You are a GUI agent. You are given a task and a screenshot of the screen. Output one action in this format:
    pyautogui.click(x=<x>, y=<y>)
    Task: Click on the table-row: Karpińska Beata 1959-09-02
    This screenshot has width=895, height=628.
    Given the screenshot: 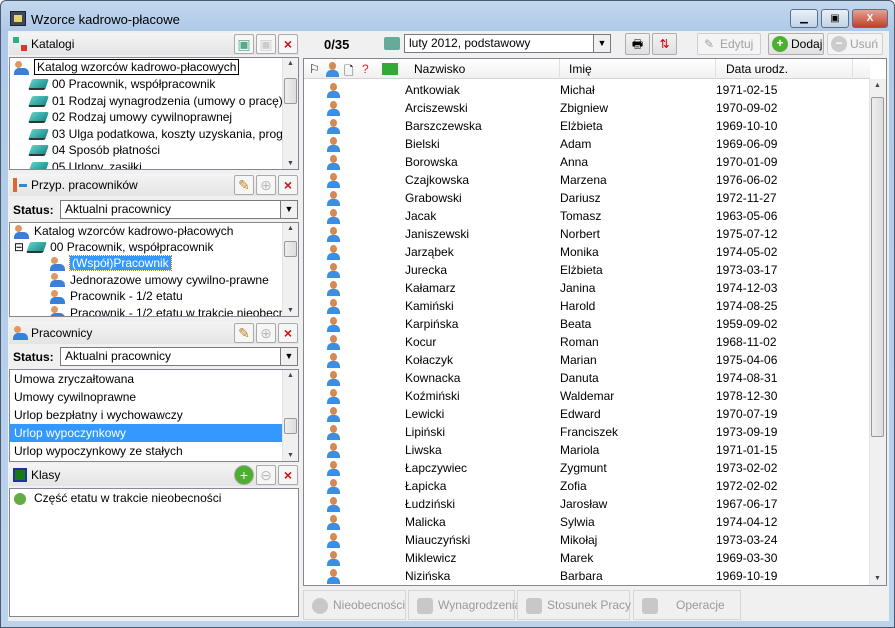 What is the action you would take?
    pyautogui.click(x=587, y=324)
    